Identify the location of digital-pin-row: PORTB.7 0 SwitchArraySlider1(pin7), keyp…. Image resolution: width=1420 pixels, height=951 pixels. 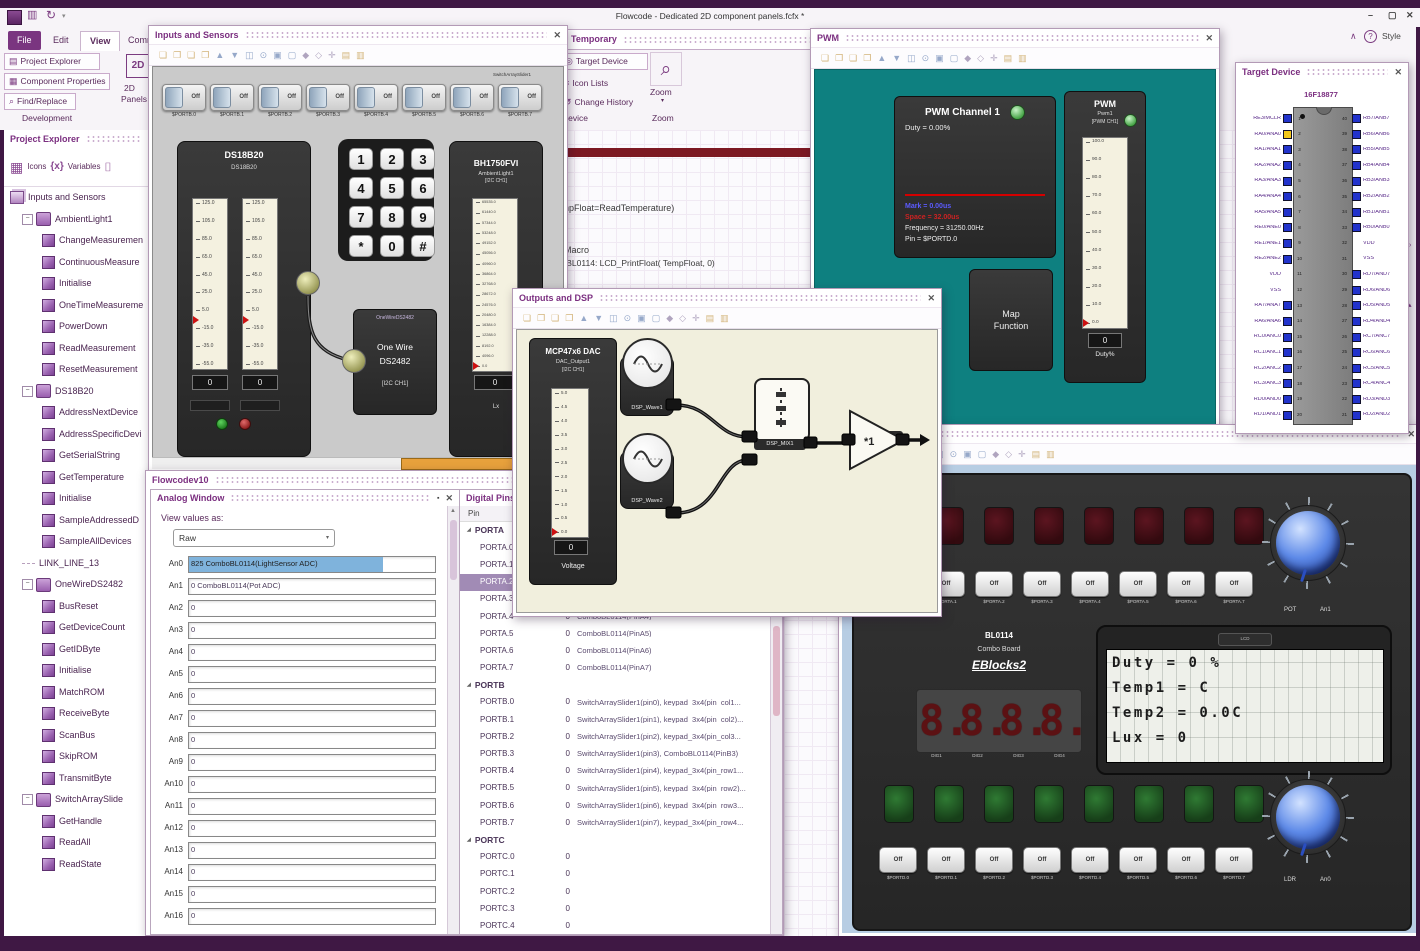
(621, 822).